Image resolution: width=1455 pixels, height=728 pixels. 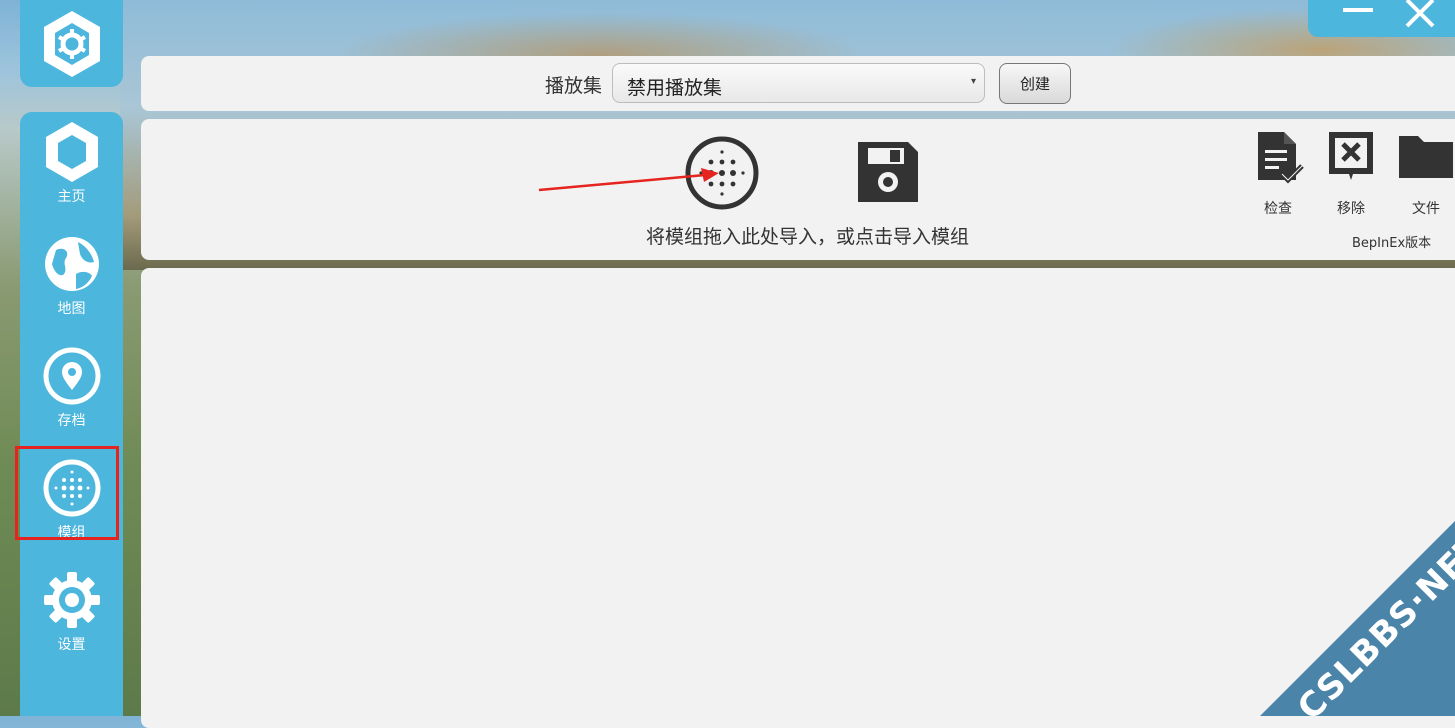 What do you see at coordinates (1358, 10) in the screenshot?
I see `minimize-icon` at bounding box center [1358, 10].